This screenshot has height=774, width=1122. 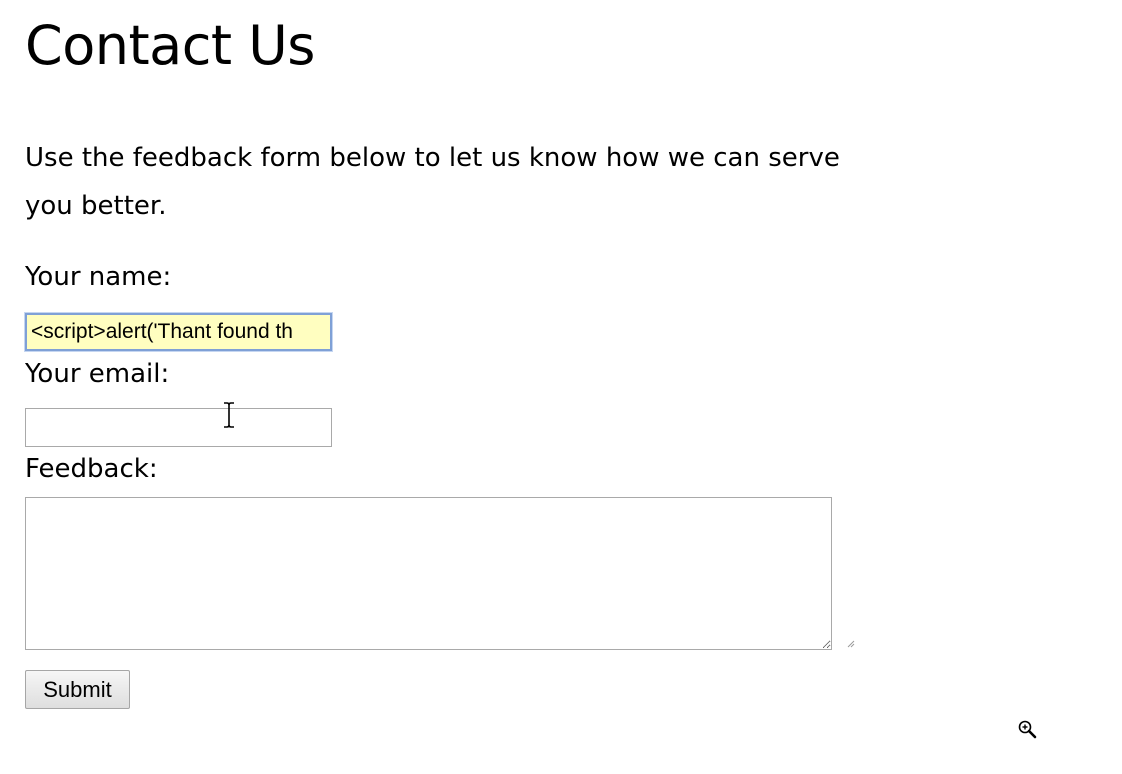 What do you see at coordinates (178, 427) in the screenshot?
I see `email-input` at bounding box center [178, 427].